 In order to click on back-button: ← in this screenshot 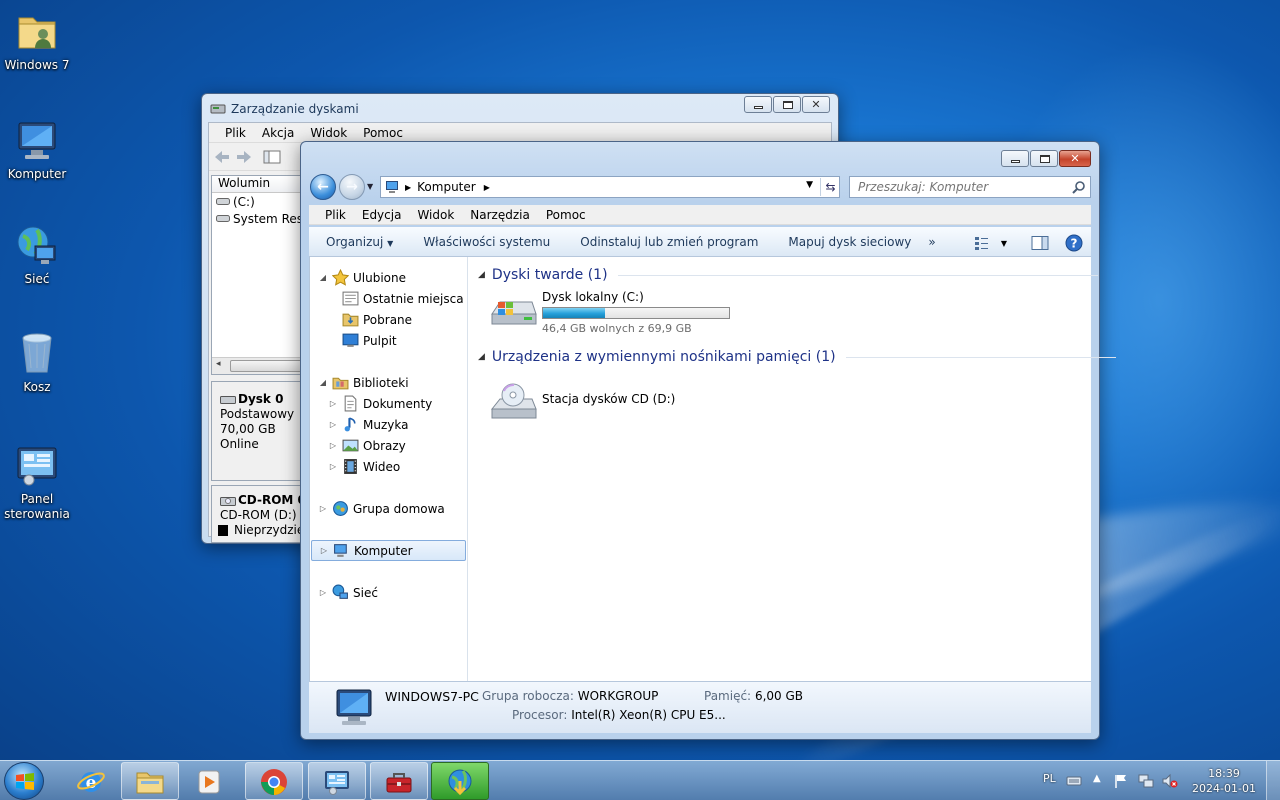, I will do `click(323, 187)`.